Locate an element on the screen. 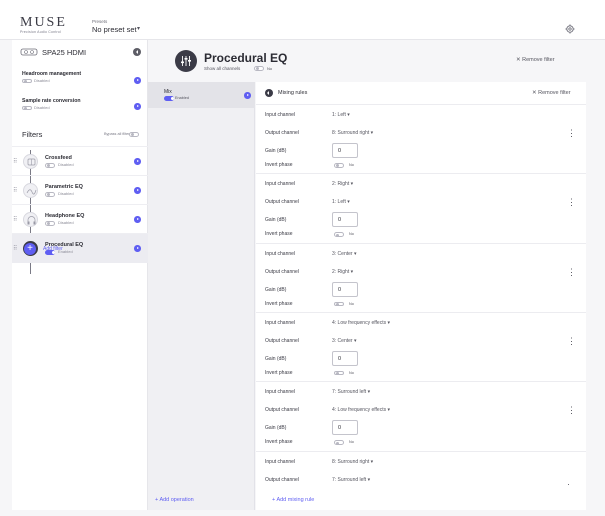 Image resolution: width=605 pixels, height=516 pixels. output-channel-select: 8: Surround right ▾ is located at coordinates (352, 133).